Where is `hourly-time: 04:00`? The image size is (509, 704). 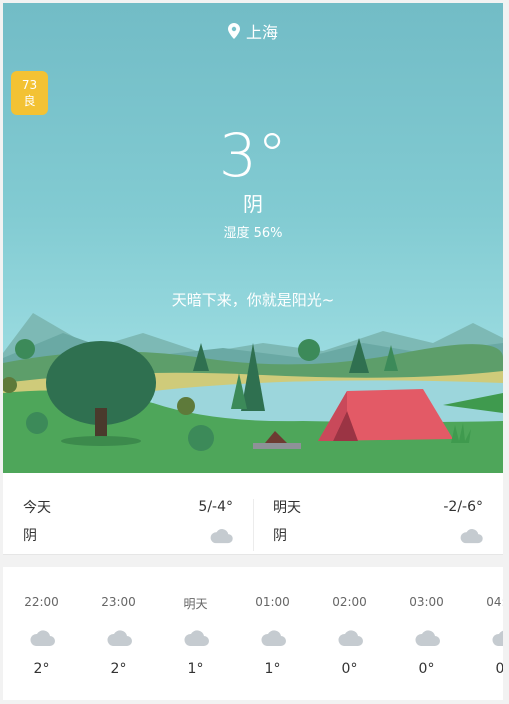 hourly-time: 04:00 is located at coordinates (494, 602).